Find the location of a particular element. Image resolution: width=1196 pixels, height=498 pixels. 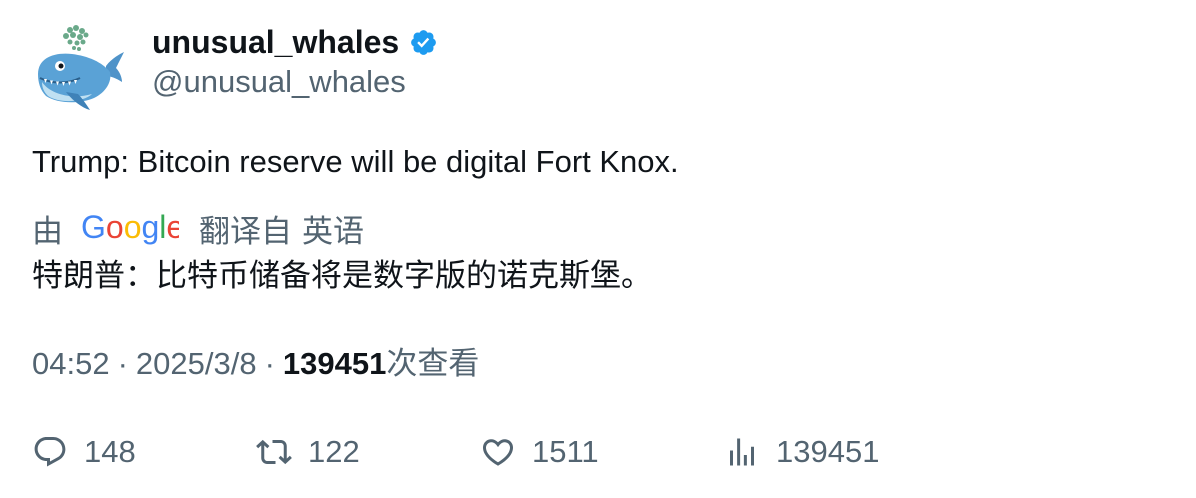

tweet-time: 04:52 is located at coordinates (71, 363).